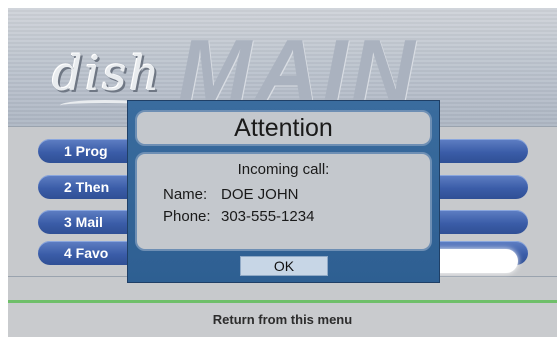  I want to click on menu-item-label: 1 Prog, so click(86, 151).